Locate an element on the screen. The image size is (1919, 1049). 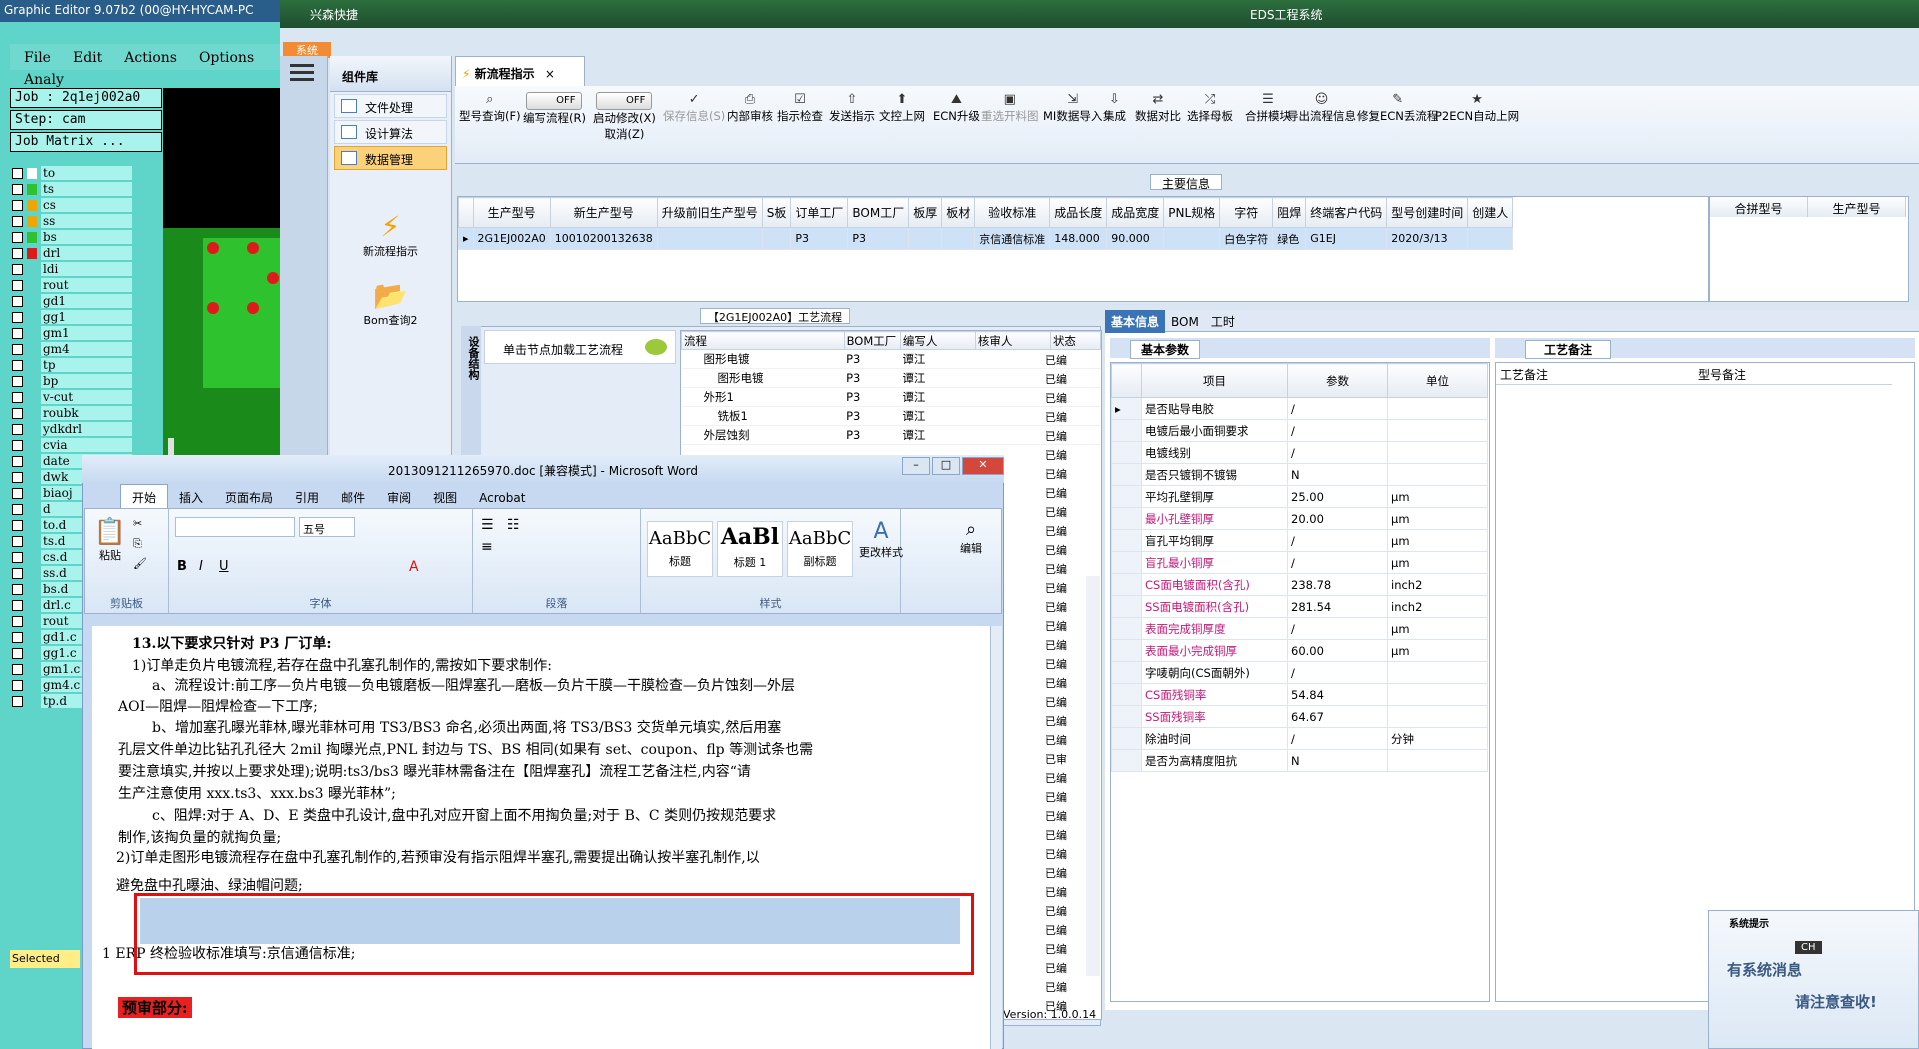
table-row: 表面完成铜厚度 / μm is located at coordinates (1299, 628).